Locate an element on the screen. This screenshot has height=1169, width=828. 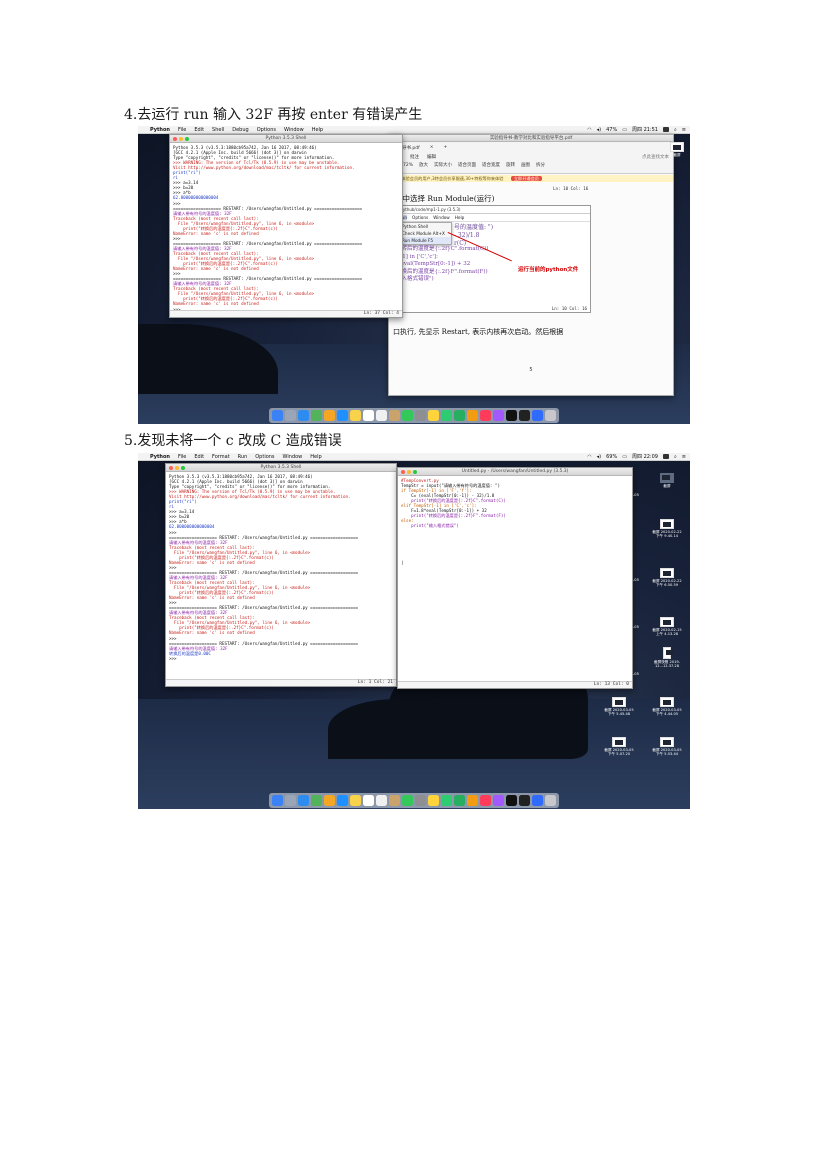
python-icon is located at coordinates (433, 800).